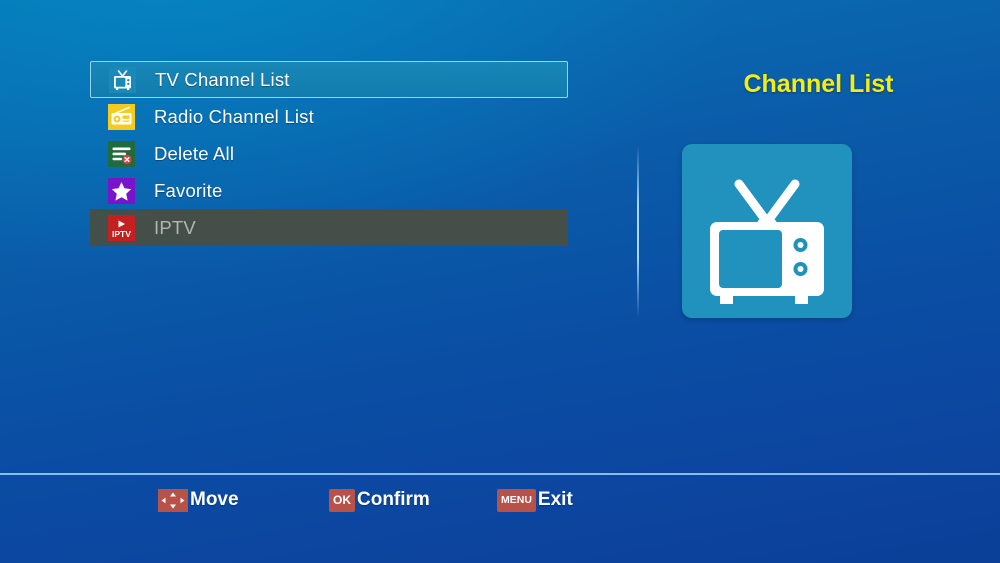  I want to click on menu-item-radio-channel-list: Radio Channel List, so click(329, 116).